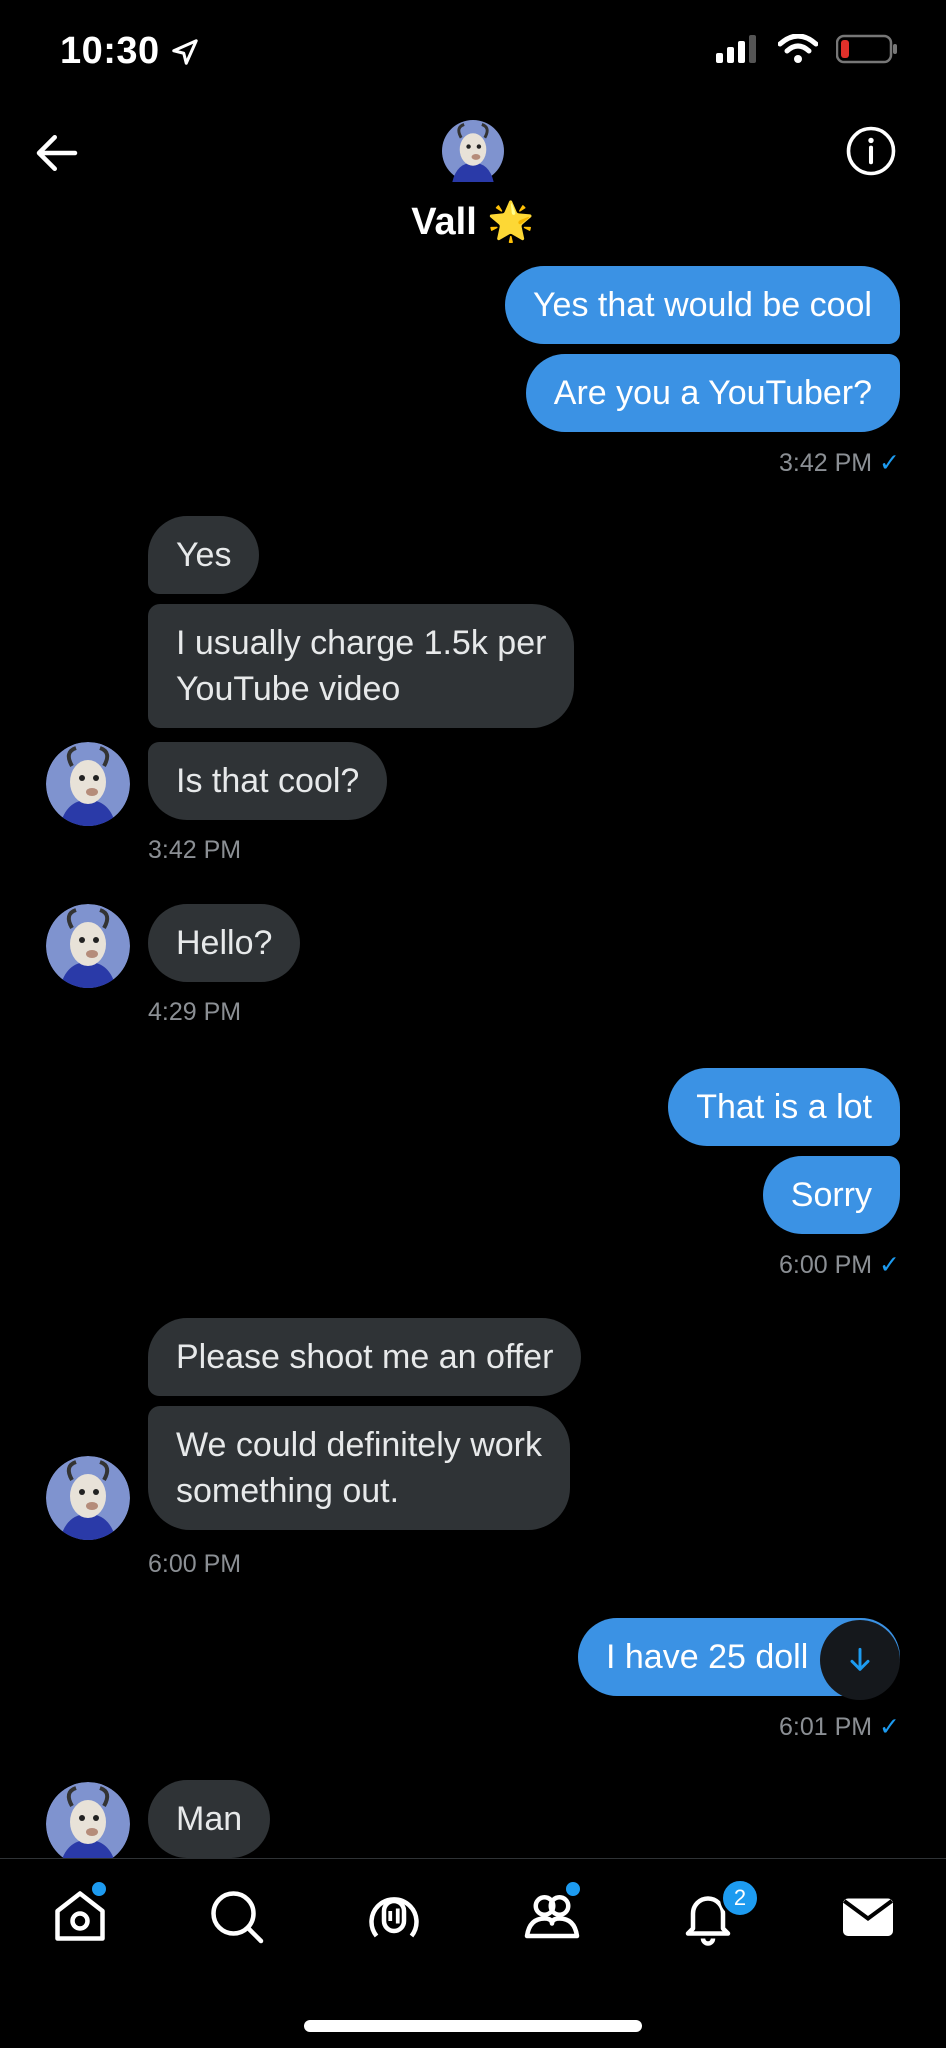  I want to click on sent-message-bubble: That is a lot, so click(784, 1107).